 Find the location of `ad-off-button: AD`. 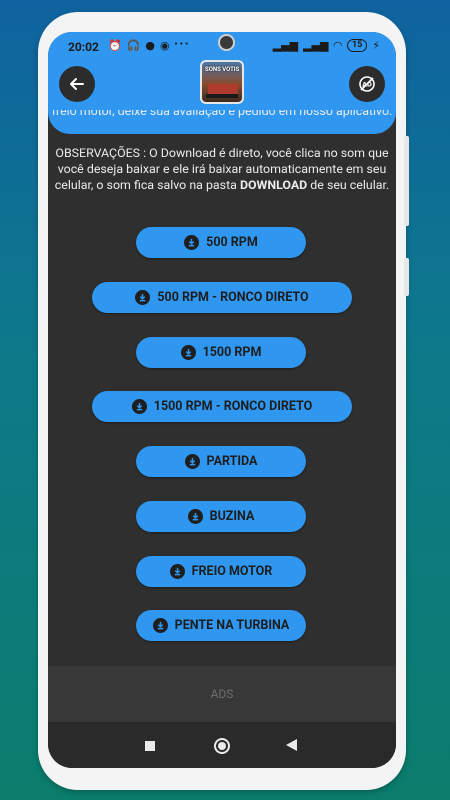

ad-off-button: AD is located at coordinates (367, 84).